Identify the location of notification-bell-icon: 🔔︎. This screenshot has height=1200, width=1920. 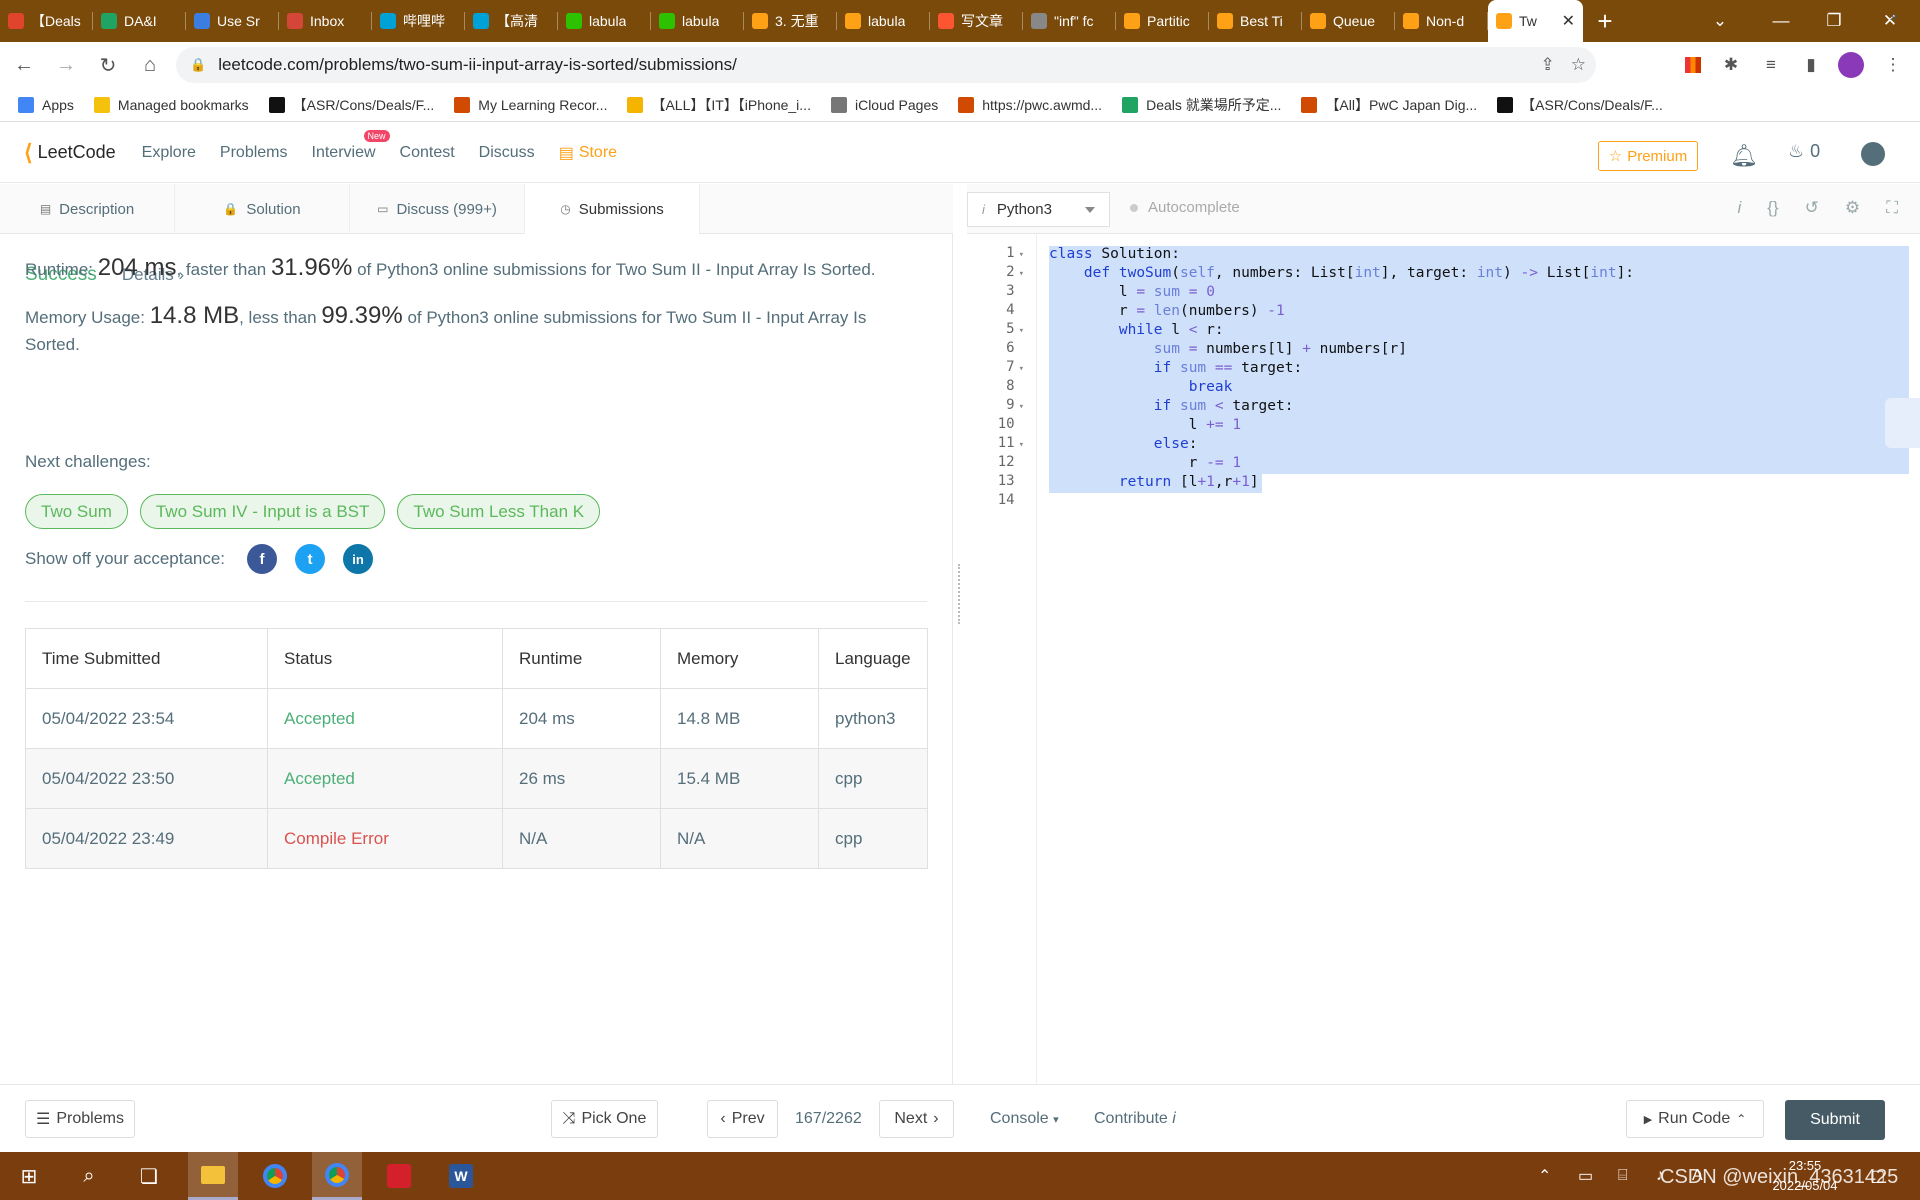
(1744, 156).